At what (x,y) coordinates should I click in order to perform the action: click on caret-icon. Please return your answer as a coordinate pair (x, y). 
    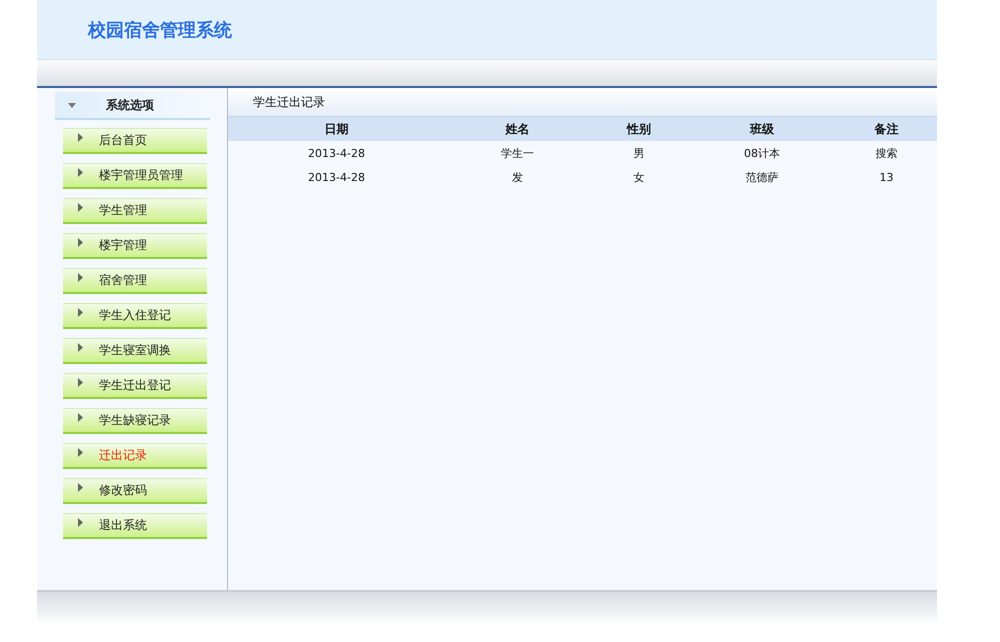
    Looking at the image, I should click on (72, 105).